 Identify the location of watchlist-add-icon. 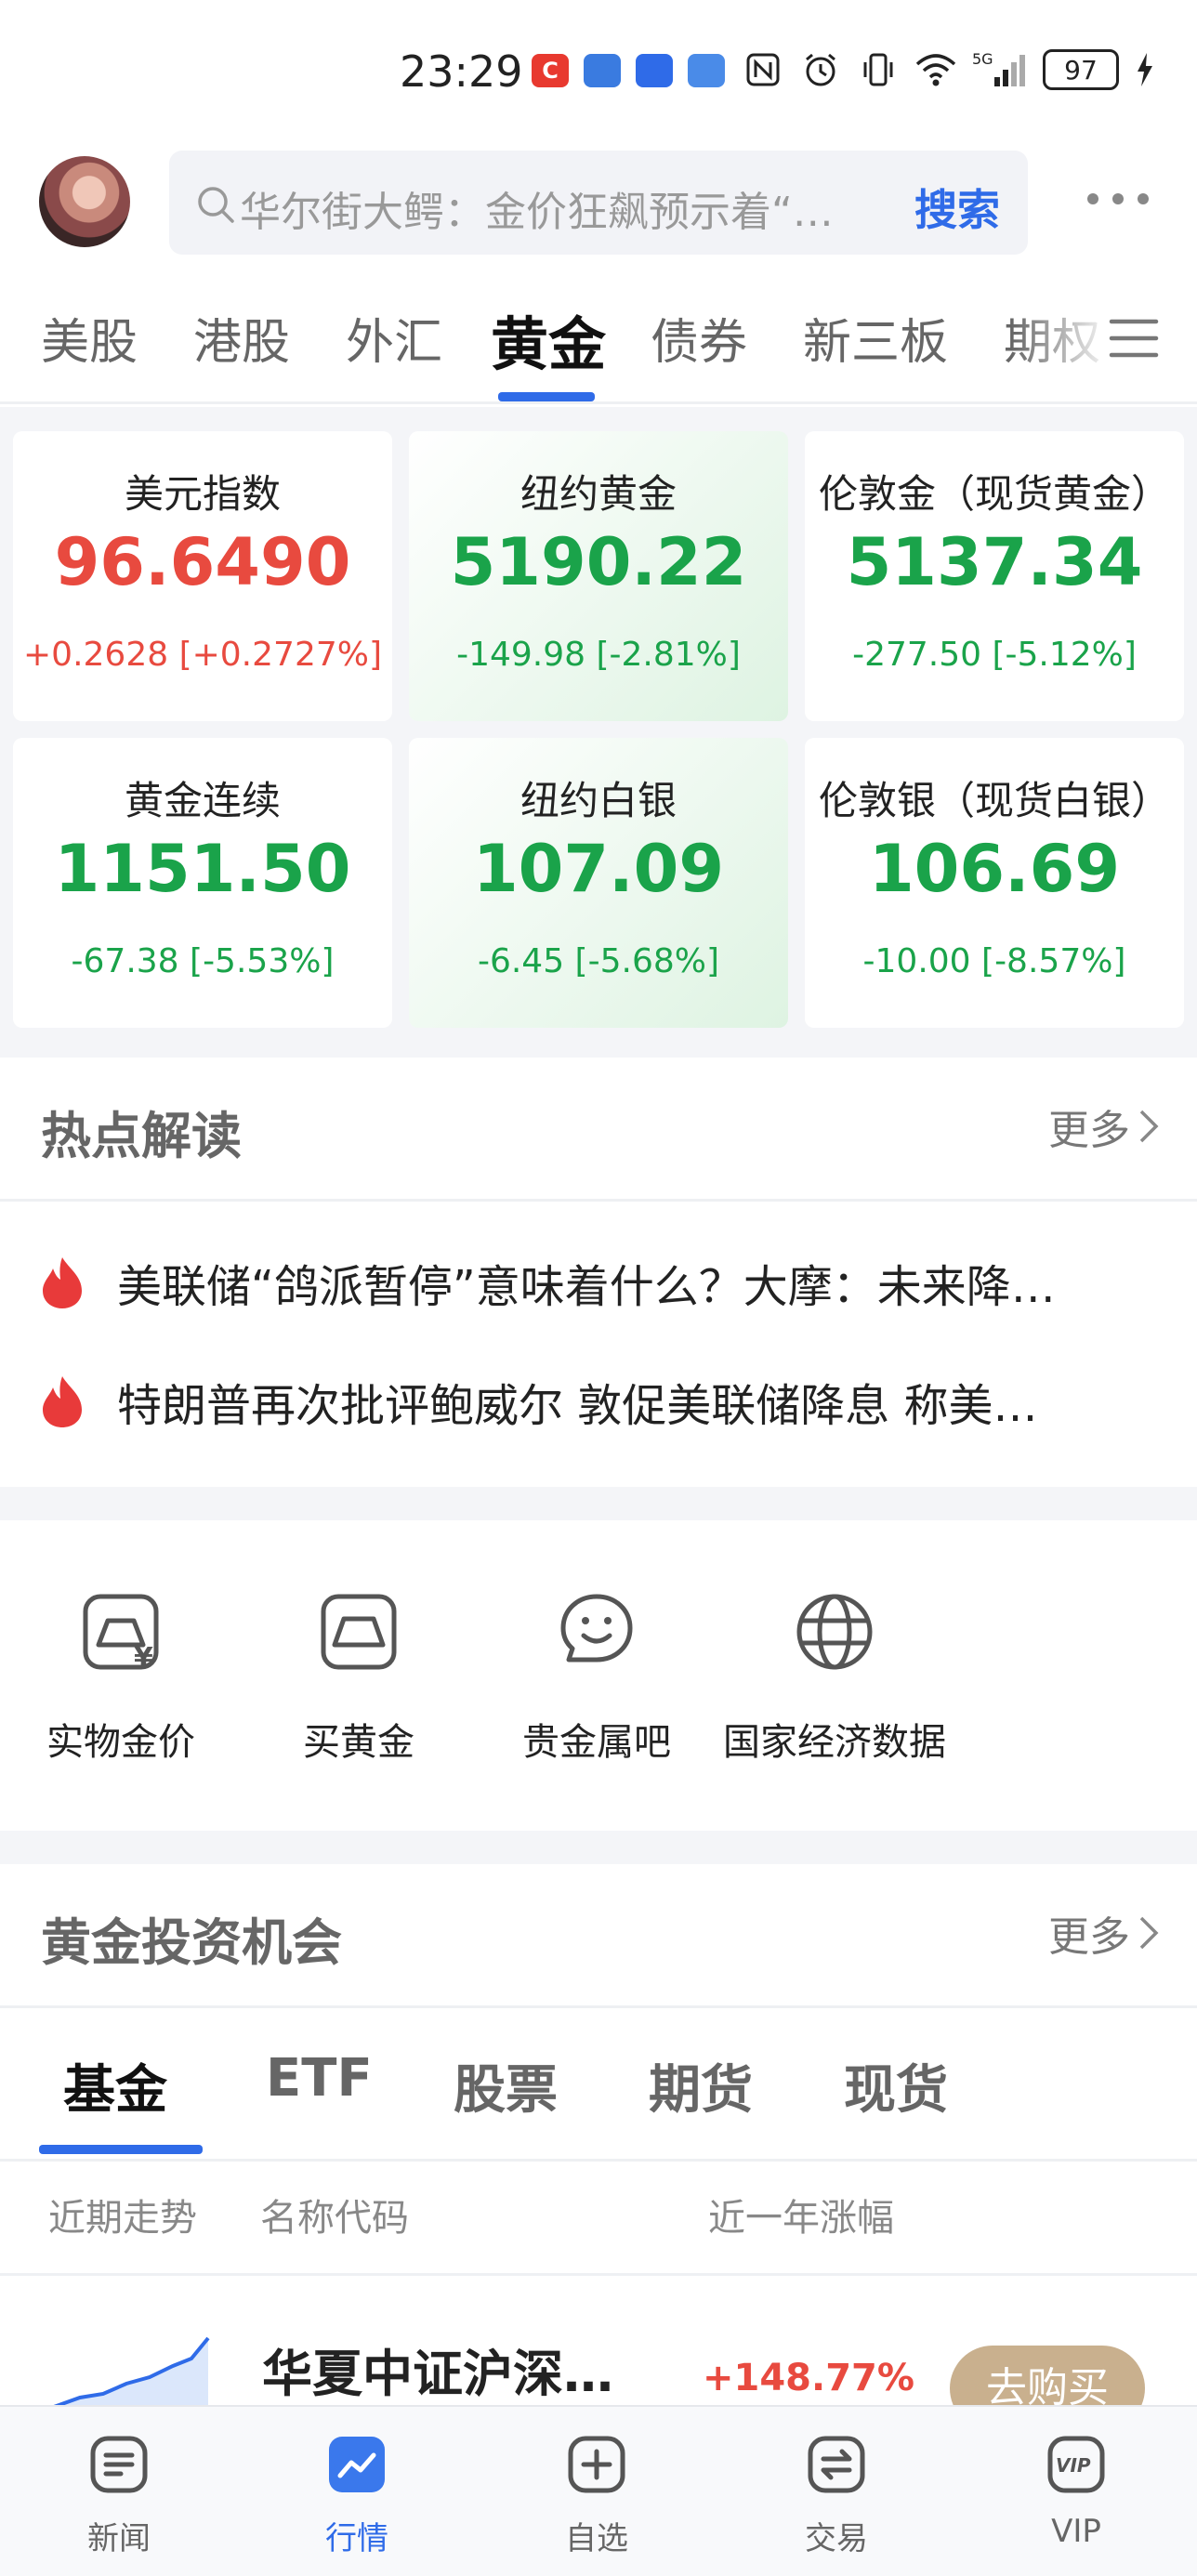
(596, 2464).